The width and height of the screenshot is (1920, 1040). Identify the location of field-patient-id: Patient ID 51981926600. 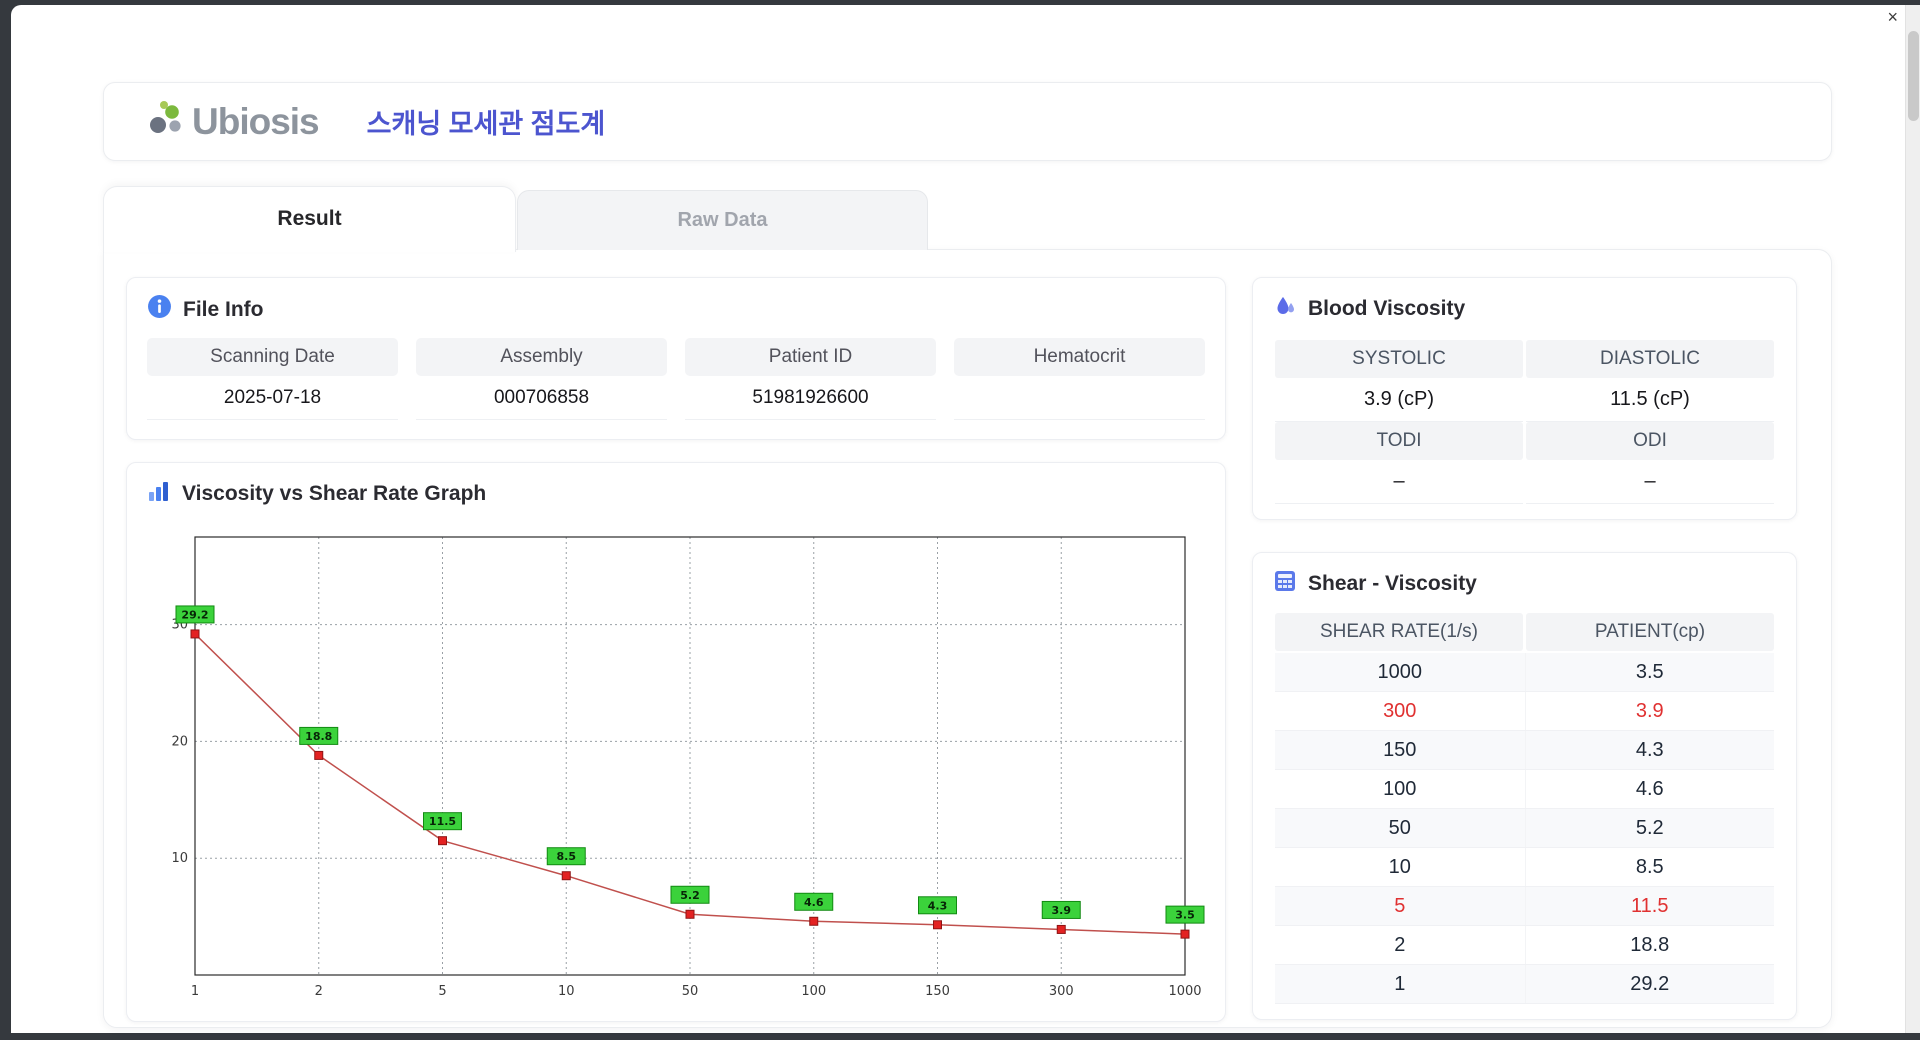
(810, 379).